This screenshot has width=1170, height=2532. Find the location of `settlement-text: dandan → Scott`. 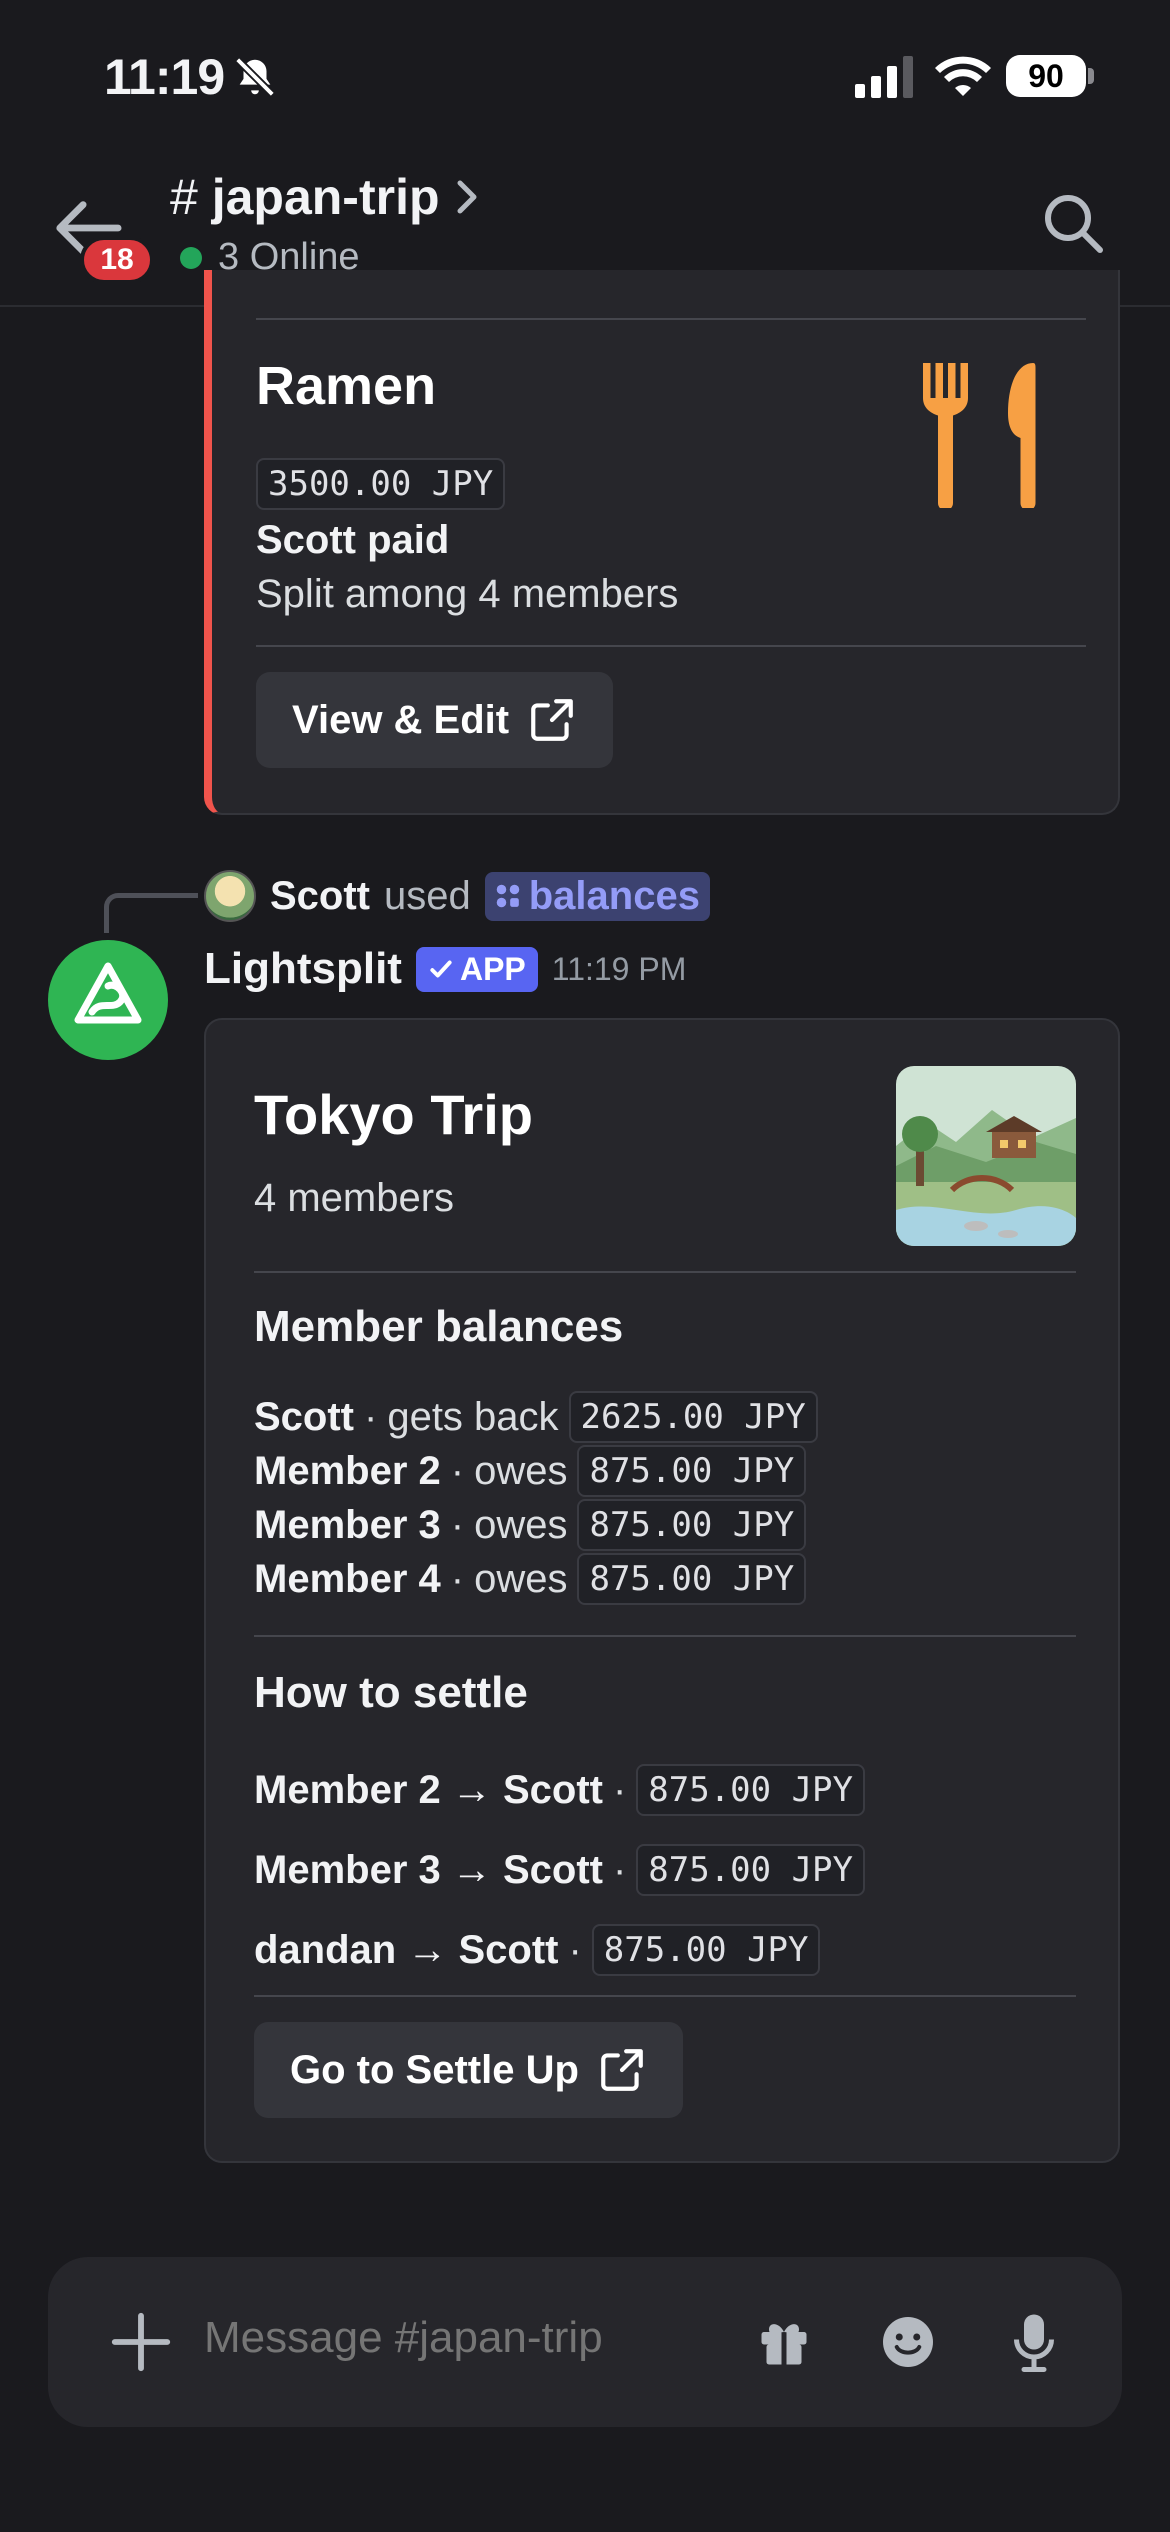

settlement-text: dandan → Scott is located at coordinates (406, 1949).